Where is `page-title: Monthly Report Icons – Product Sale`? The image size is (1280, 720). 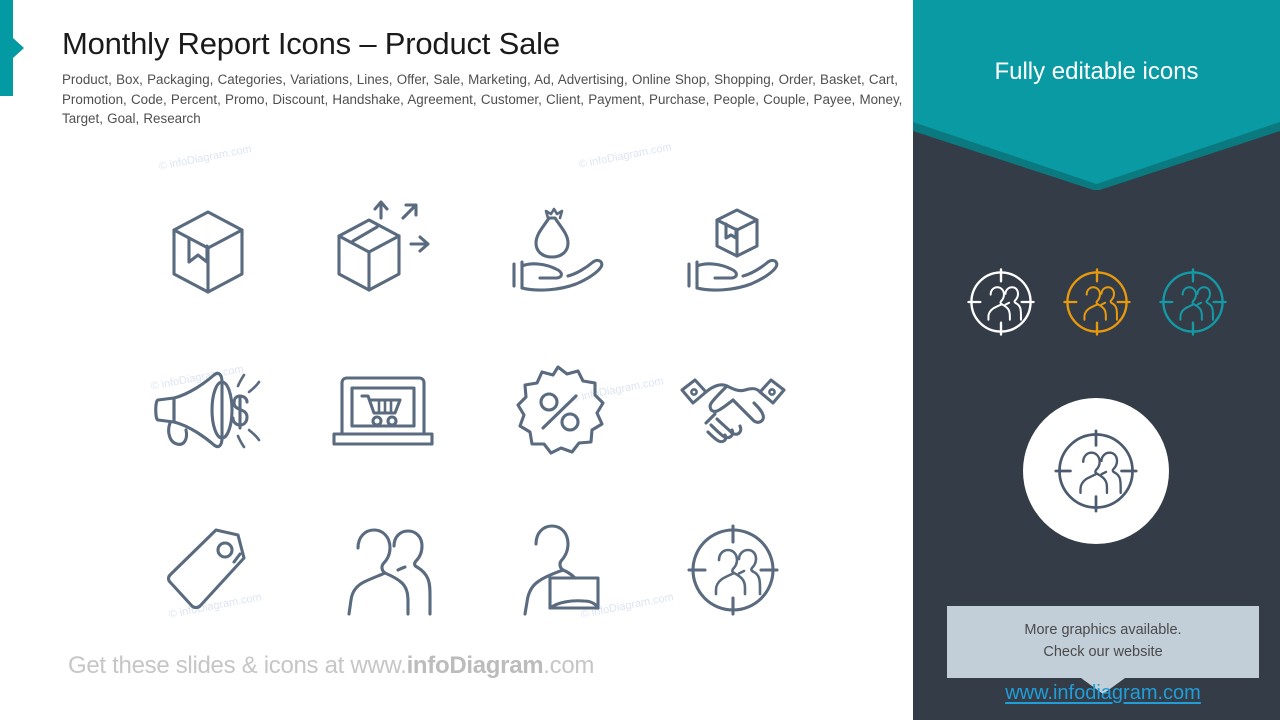 page-title: Monthly Report Icons – Product Sale is located at coordinates (311, 43).